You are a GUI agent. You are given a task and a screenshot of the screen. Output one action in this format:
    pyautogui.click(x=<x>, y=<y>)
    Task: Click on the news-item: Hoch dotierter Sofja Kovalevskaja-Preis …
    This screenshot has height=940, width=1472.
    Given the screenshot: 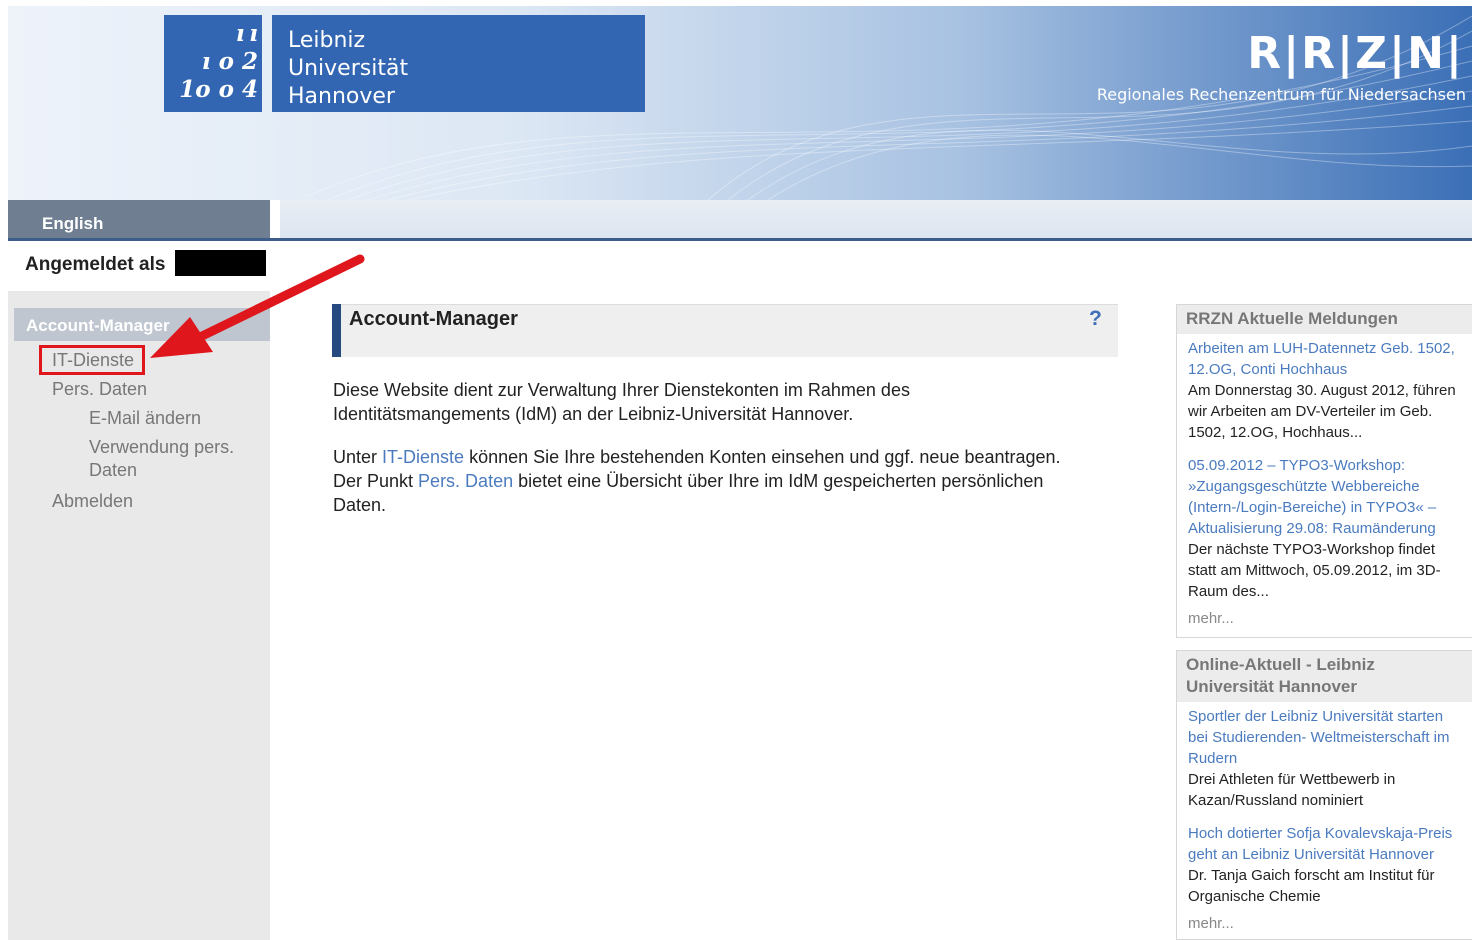 What is the action you would take?
    pyautogui.click(x=1324, y=859)
    